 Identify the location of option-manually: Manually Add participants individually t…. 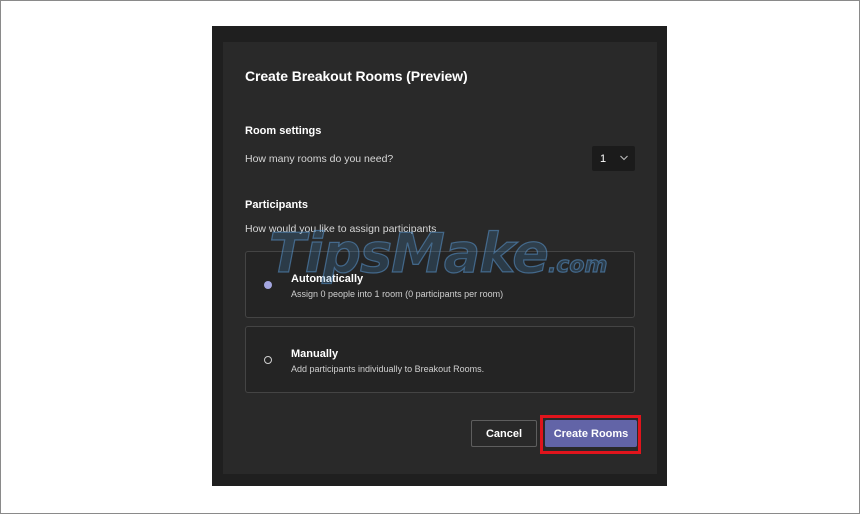
(440, 359).